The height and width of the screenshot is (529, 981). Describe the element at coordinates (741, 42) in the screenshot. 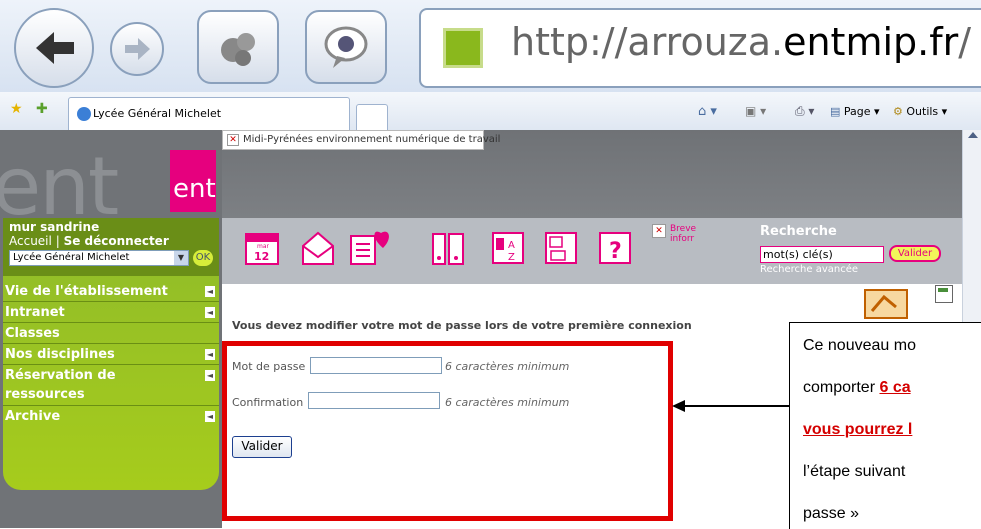

I see `url-text: http://arrouza.entmip.fr/` at that location.